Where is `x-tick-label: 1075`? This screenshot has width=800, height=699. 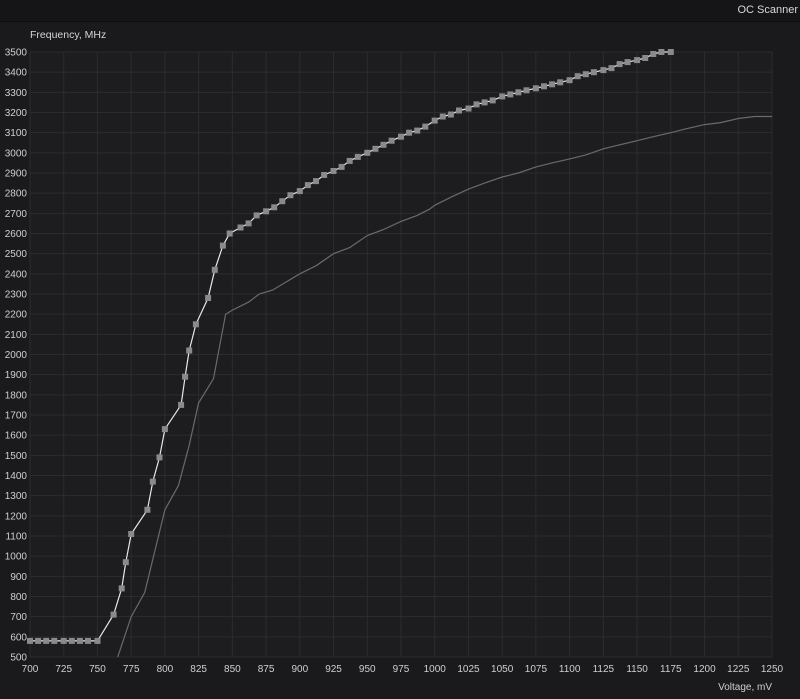 x-tick-label: 1075 is located at coordinates (536, 669).